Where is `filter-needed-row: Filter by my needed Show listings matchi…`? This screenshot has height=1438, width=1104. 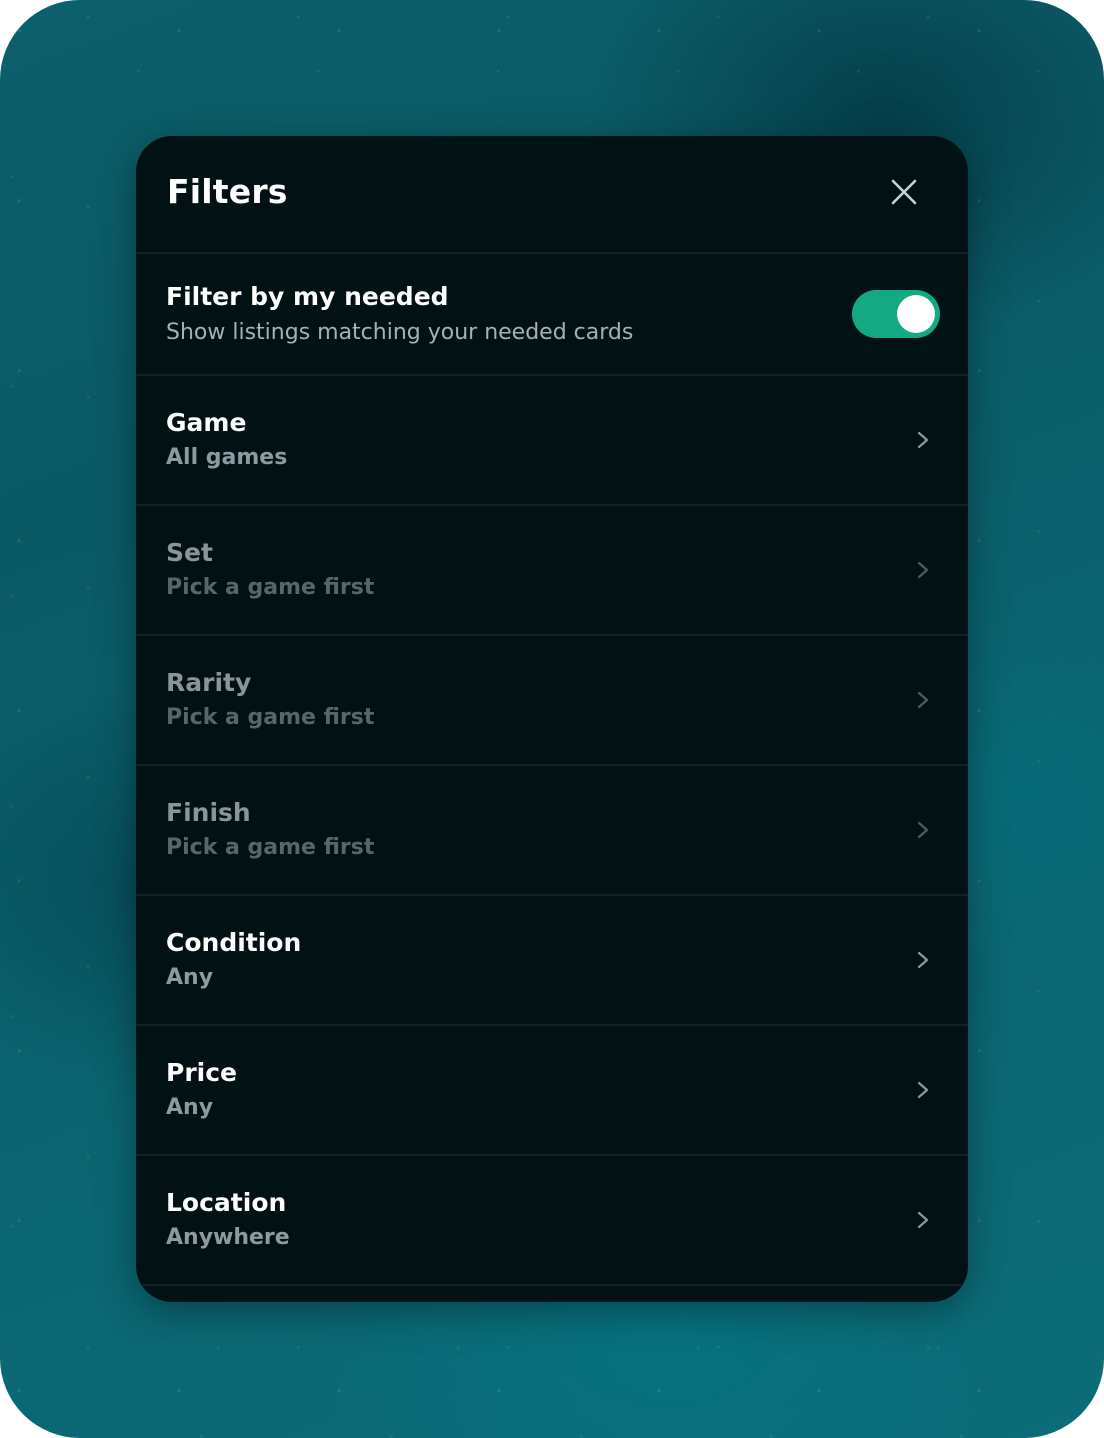
filter-needed-row: Filter by my needed Show listings matchi… is located at coordinates (552, 315).